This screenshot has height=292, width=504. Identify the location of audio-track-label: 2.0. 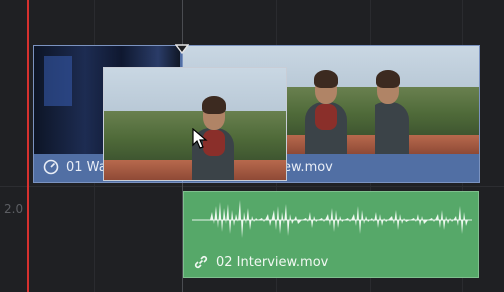
(14, 209).